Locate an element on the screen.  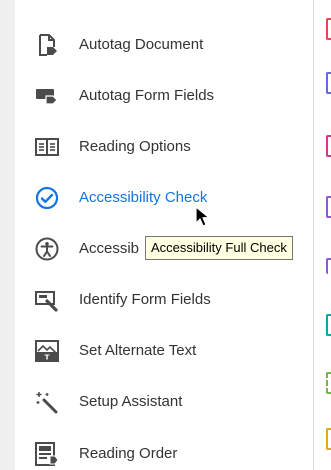
menu-item-reading-order: Reading Order is located at coordinates (164, 452).